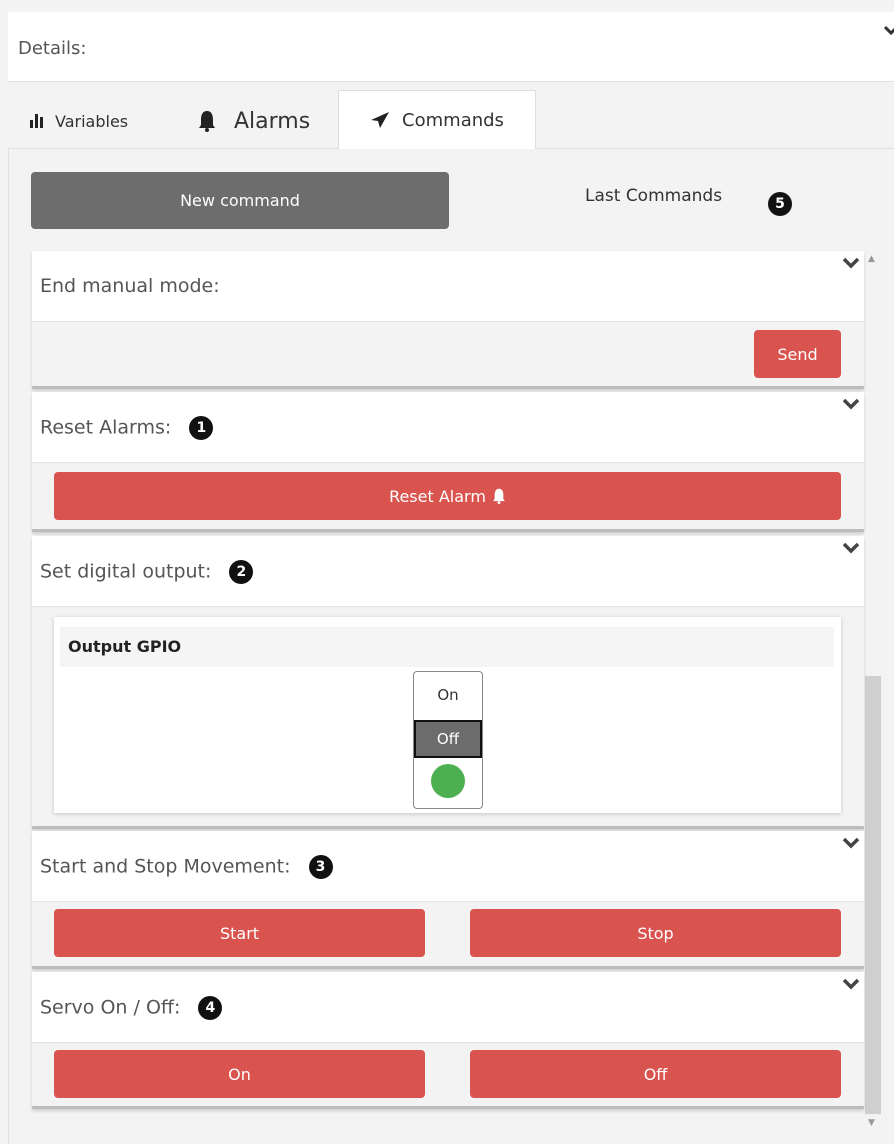 The height and width of the screenshot is (1144, 894). Describe the element at coordinates (780, 204) in the screenshot. I see `callout-badge-5: 5` at that location.